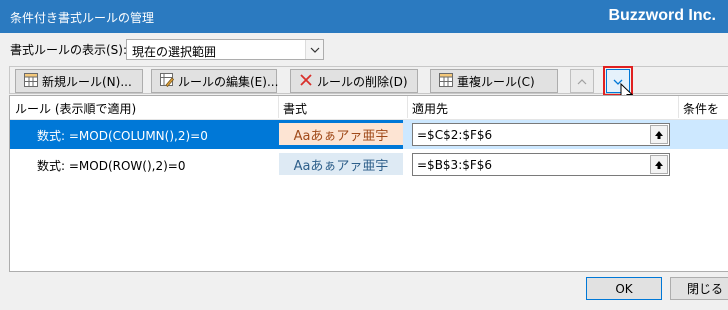  I want to click on rule-formula: 数式: =MOD(COLUMN(),2)=0, so click(122, 136).